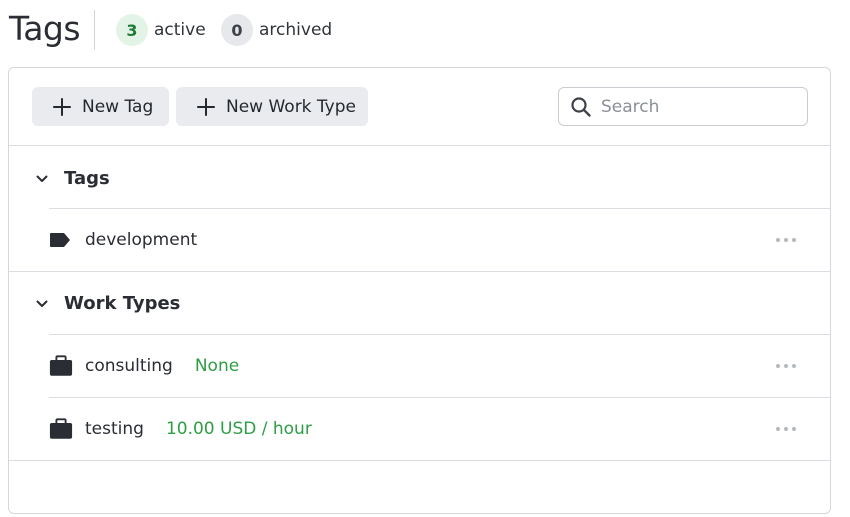  I want to click on tag-label: development, so click(141, 240).